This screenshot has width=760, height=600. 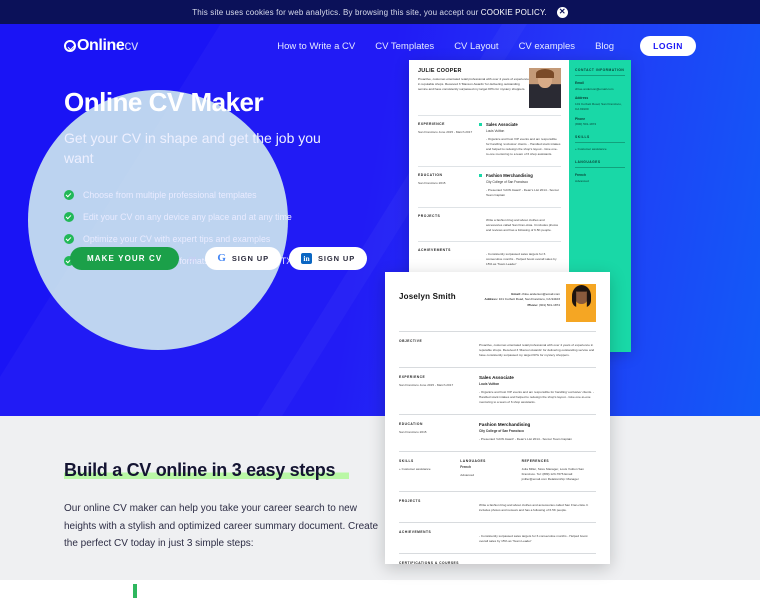 I want to click on cv-white-column-languages: LANGUAGES French Advanced, so click(x=485, y=470).